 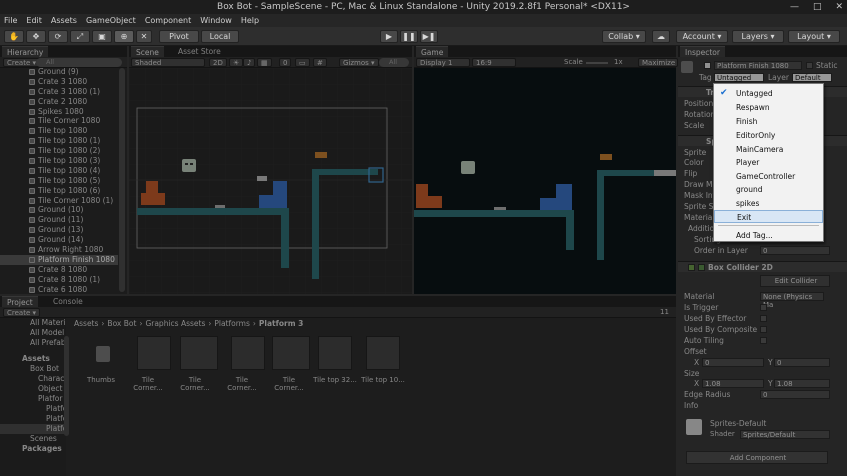 I want to click on rotate-tool-icon: ⟳, so click(x=58, y=36).